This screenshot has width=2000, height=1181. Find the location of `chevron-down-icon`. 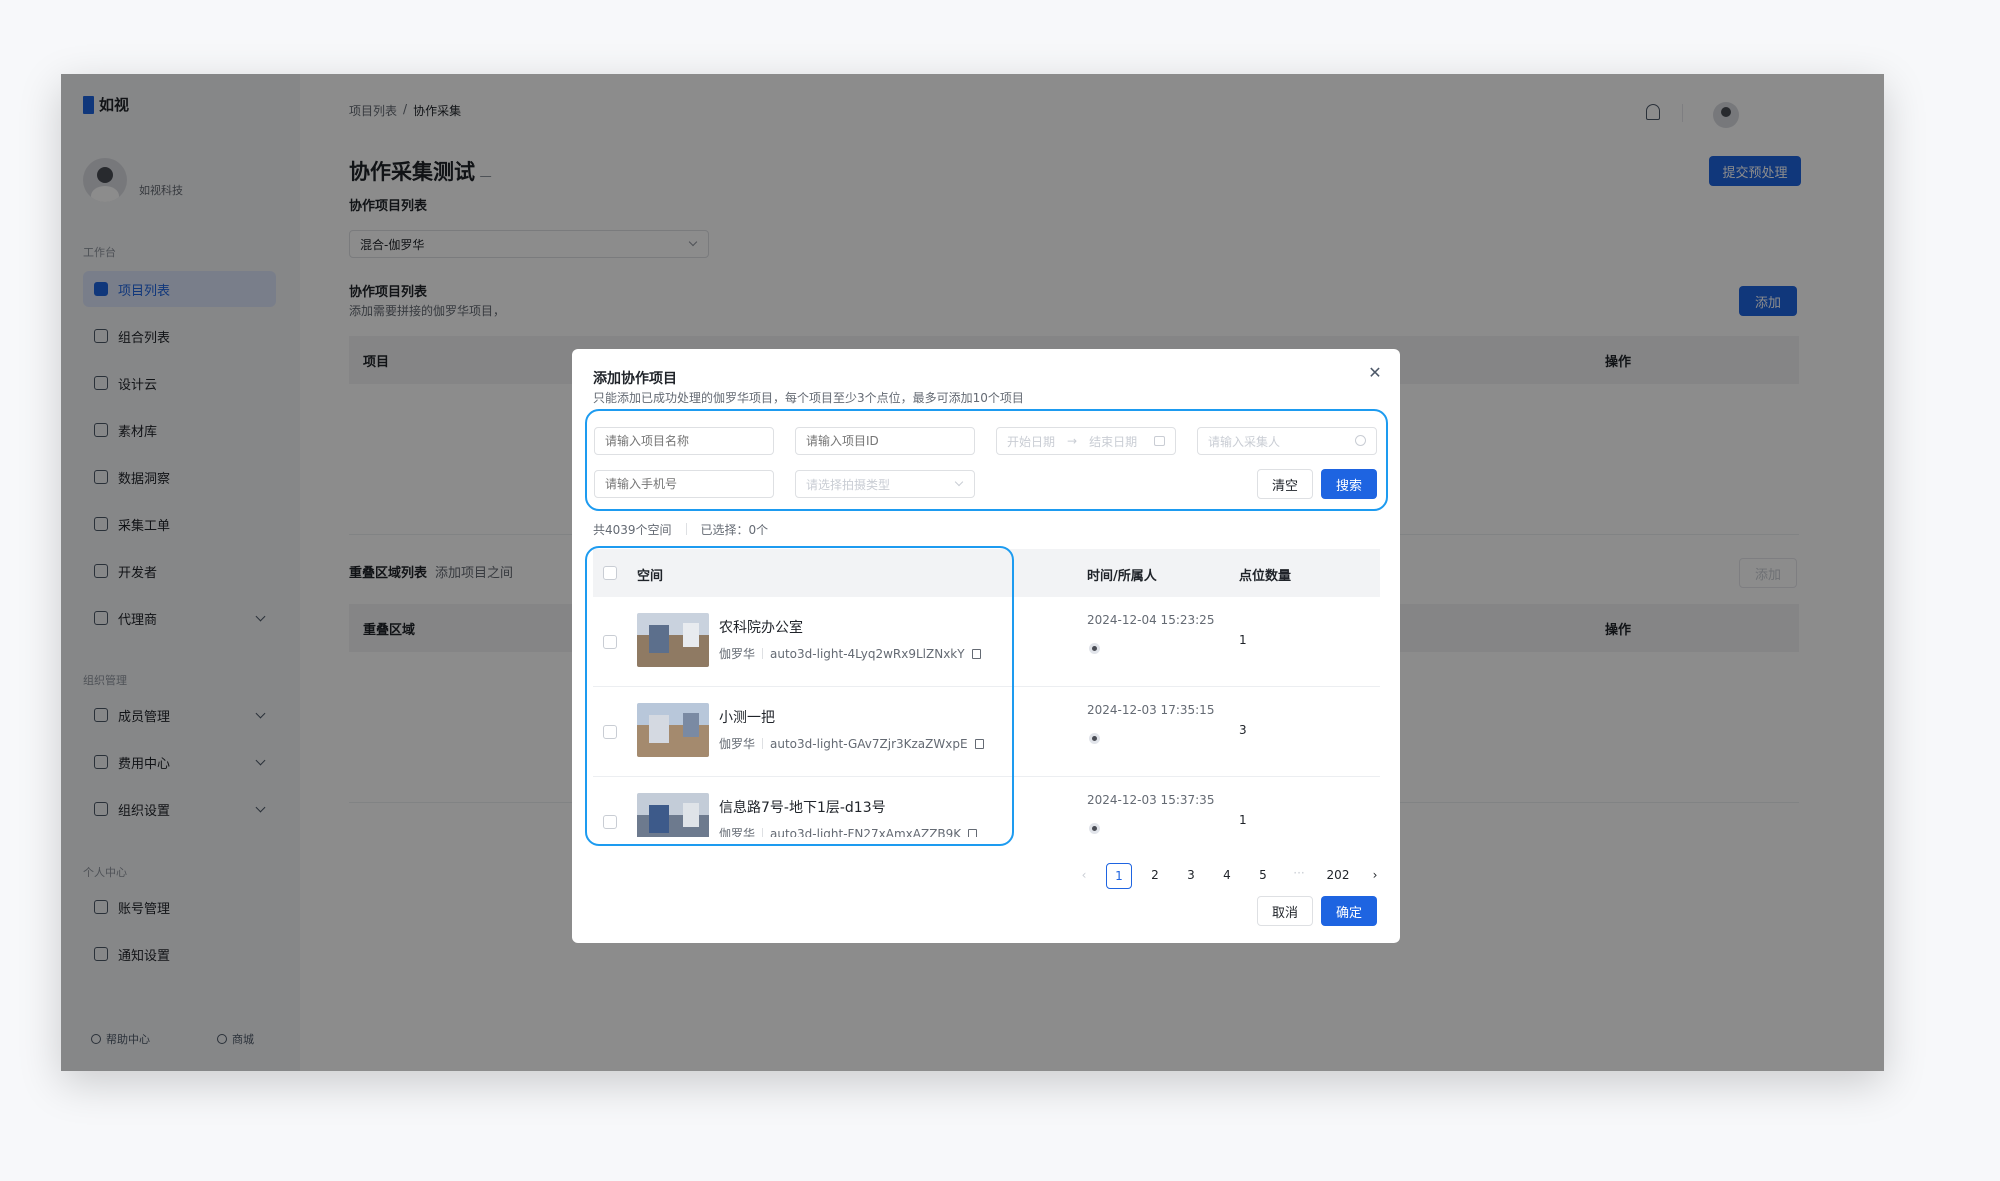

chevron-down-icon is located at coordinates (959, 482).